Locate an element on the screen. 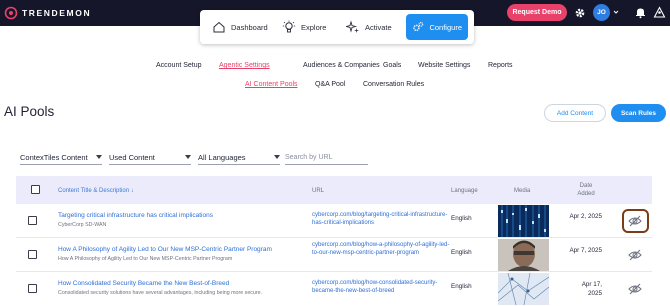 This screenshot has width=670, height=306. column-date-header: Date Added is located at coordinates (586, 190).